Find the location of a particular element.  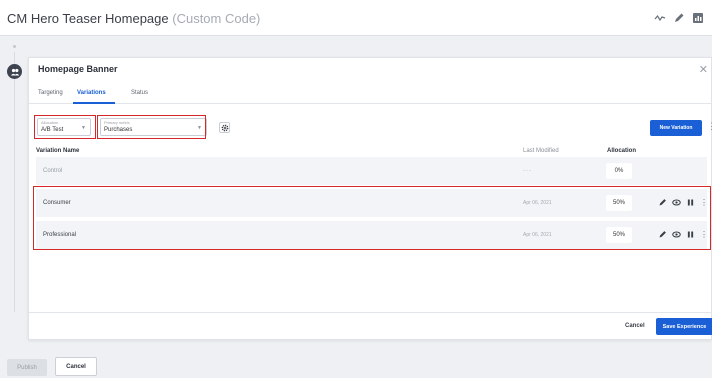

column-header-allocation: Allocation is located at coordinates (622, 151).